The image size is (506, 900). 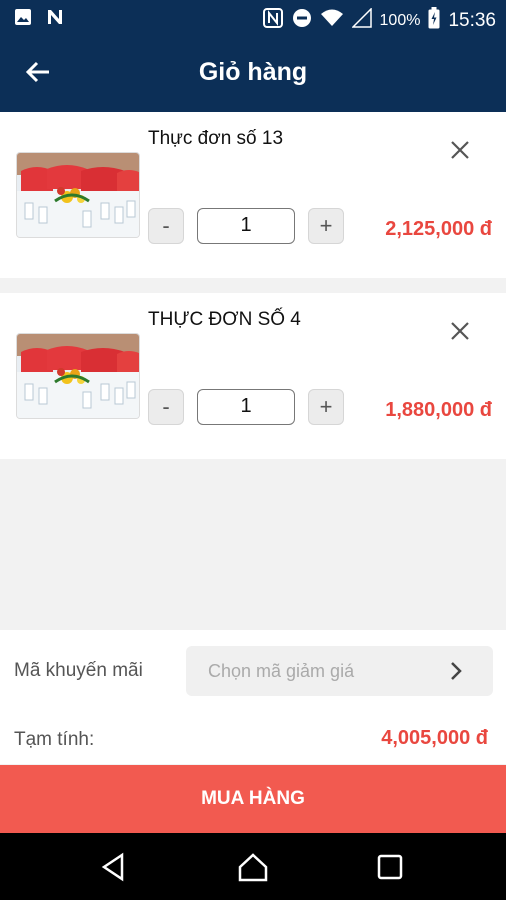 I want to click on triangle-back-icon, so click(x=114, y=869).